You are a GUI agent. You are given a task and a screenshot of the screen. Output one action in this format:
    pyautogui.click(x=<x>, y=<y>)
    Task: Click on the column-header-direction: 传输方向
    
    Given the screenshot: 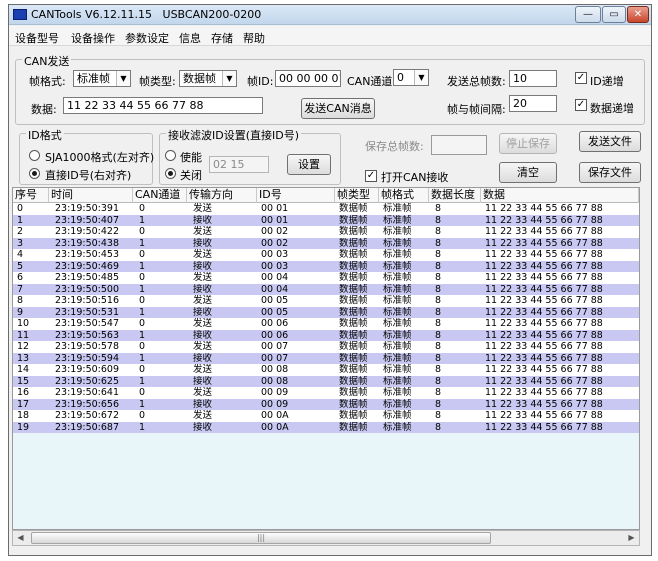 What is the action you would take?
    pyautogui.click(x=222, y=195)
    